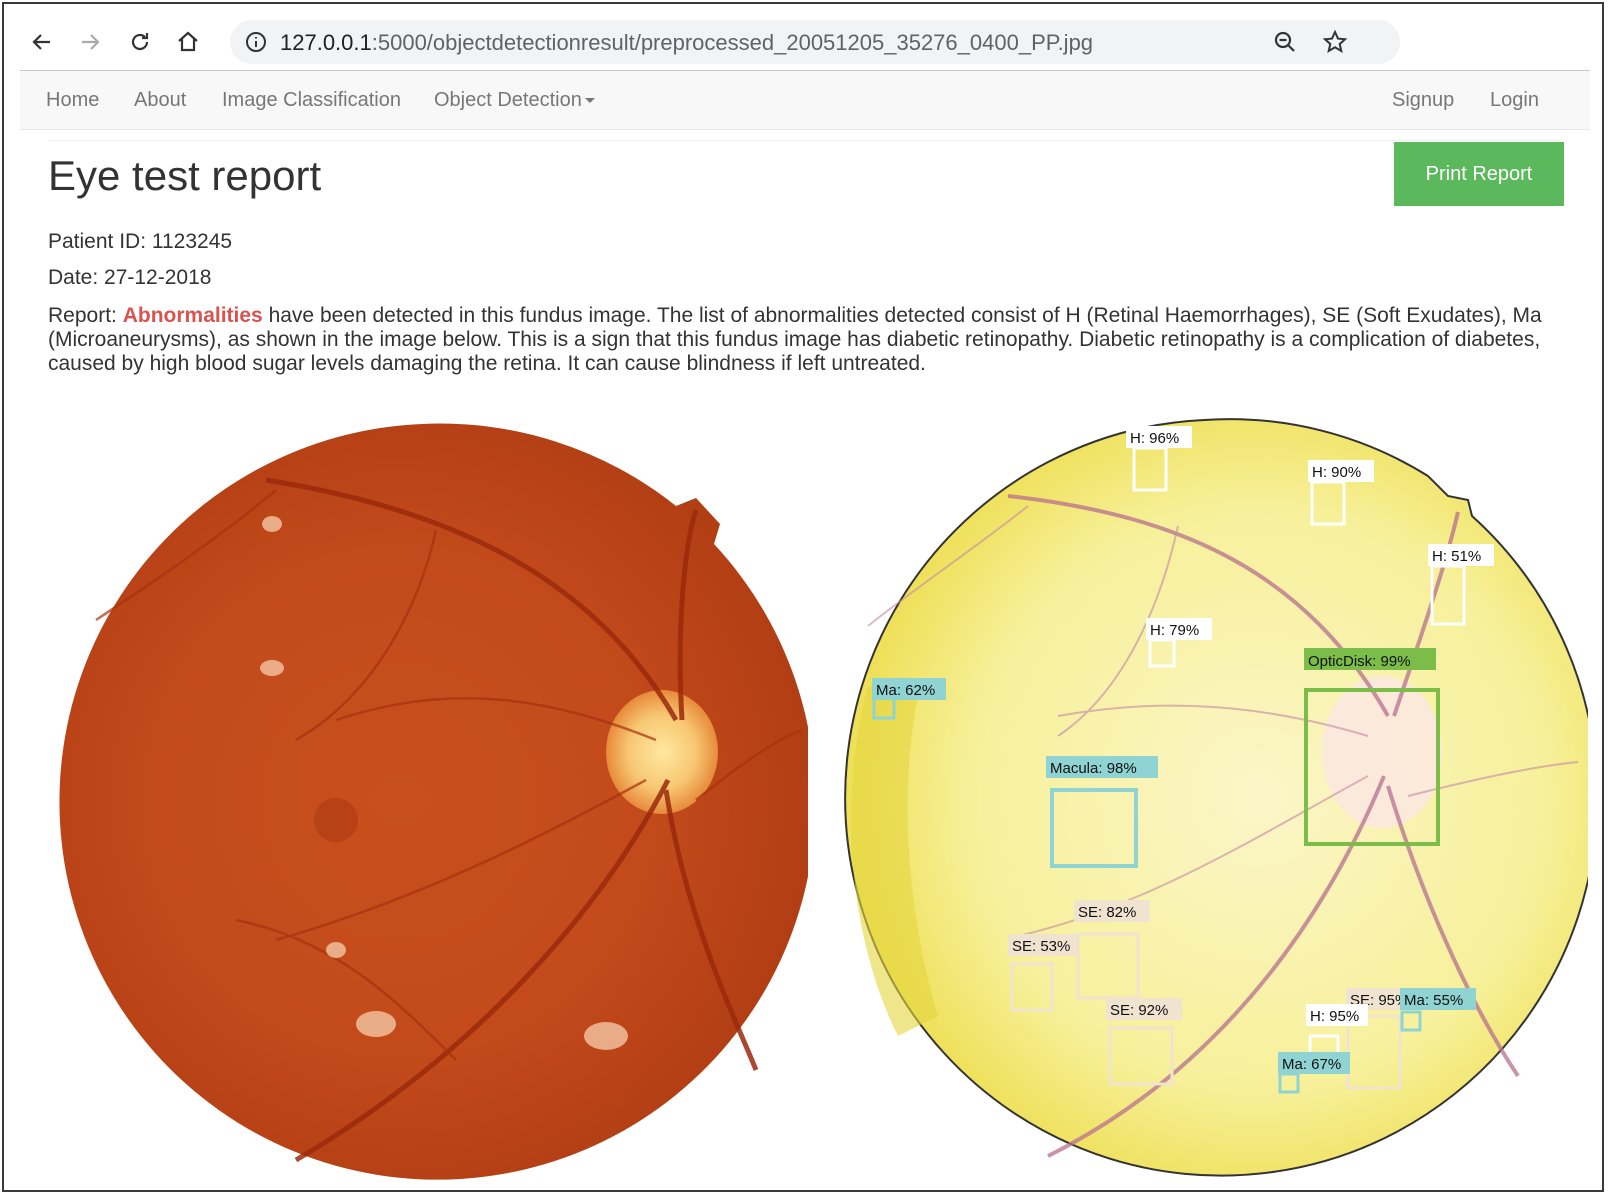 Image resolution: width=1608 pixels, height=1194 pixels. Describe the element at coordinates (326, 42) in the screenshot. I see `url-host: 127.0.0.1` at that location.